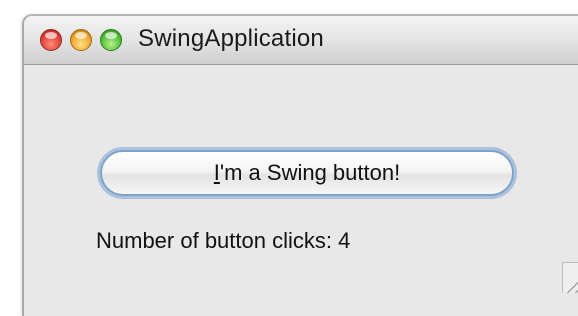 This screenshot has width=578, height=316. I want to click on title-bar: SwingApplication, so click(301, 40).